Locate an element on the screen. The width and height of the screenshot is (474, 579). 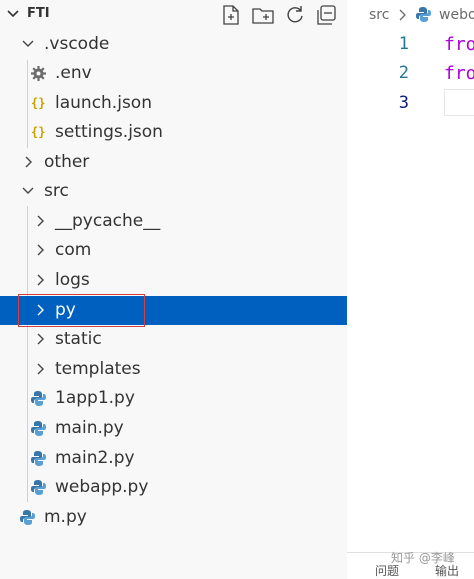
tree-item-label: 1app1.py is located at coordinates (95, 398).